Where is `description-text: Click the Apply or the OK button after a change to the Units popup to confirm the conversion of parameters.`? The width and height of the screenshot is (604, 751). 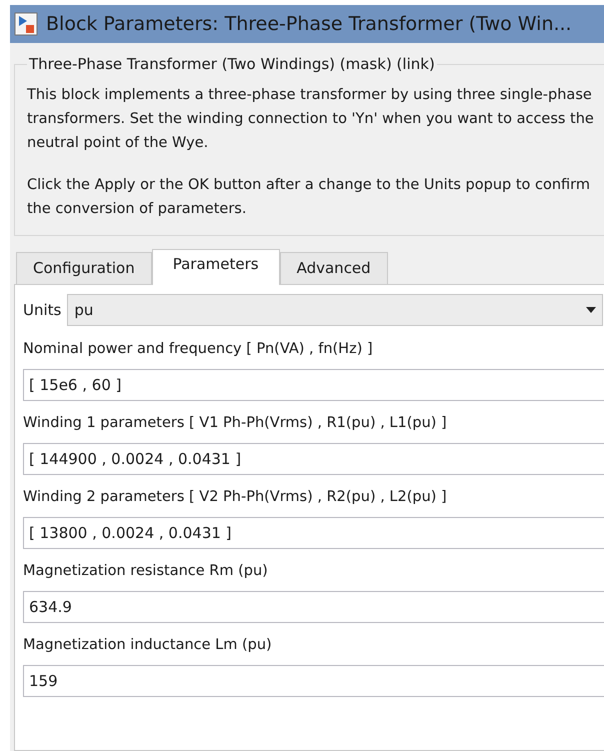
description-text: Click the Apply or the OK button after a change to the Units popup to confirm the conversion of parameters. is located at coordinates (309, 197).